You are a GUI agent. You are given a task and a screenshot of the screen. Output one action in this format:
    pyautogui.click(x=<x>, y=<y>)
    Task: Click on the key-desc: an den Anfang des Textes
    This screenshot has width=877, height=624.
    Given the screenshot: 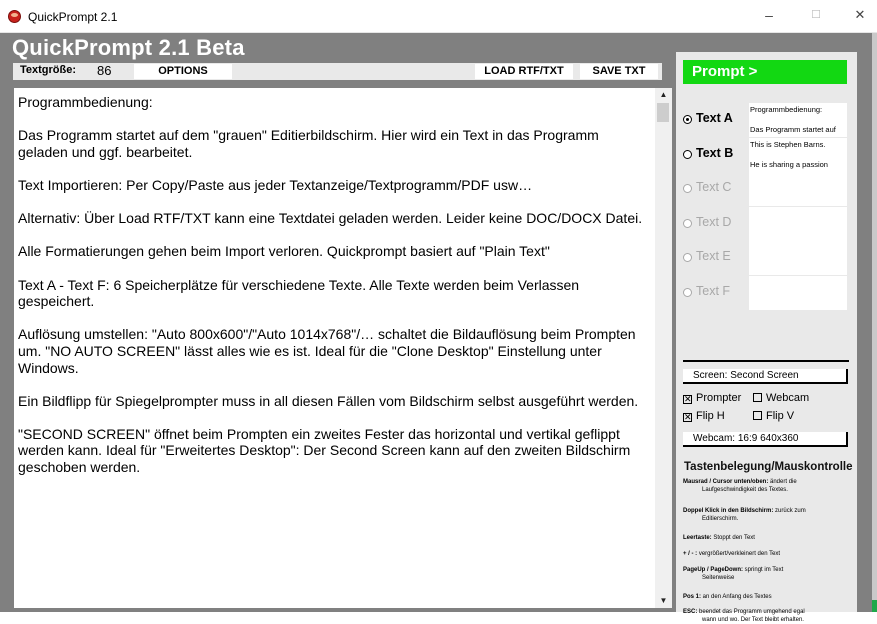 What is the action you would take?
    pyautogui.click(x=736, y=597)
    